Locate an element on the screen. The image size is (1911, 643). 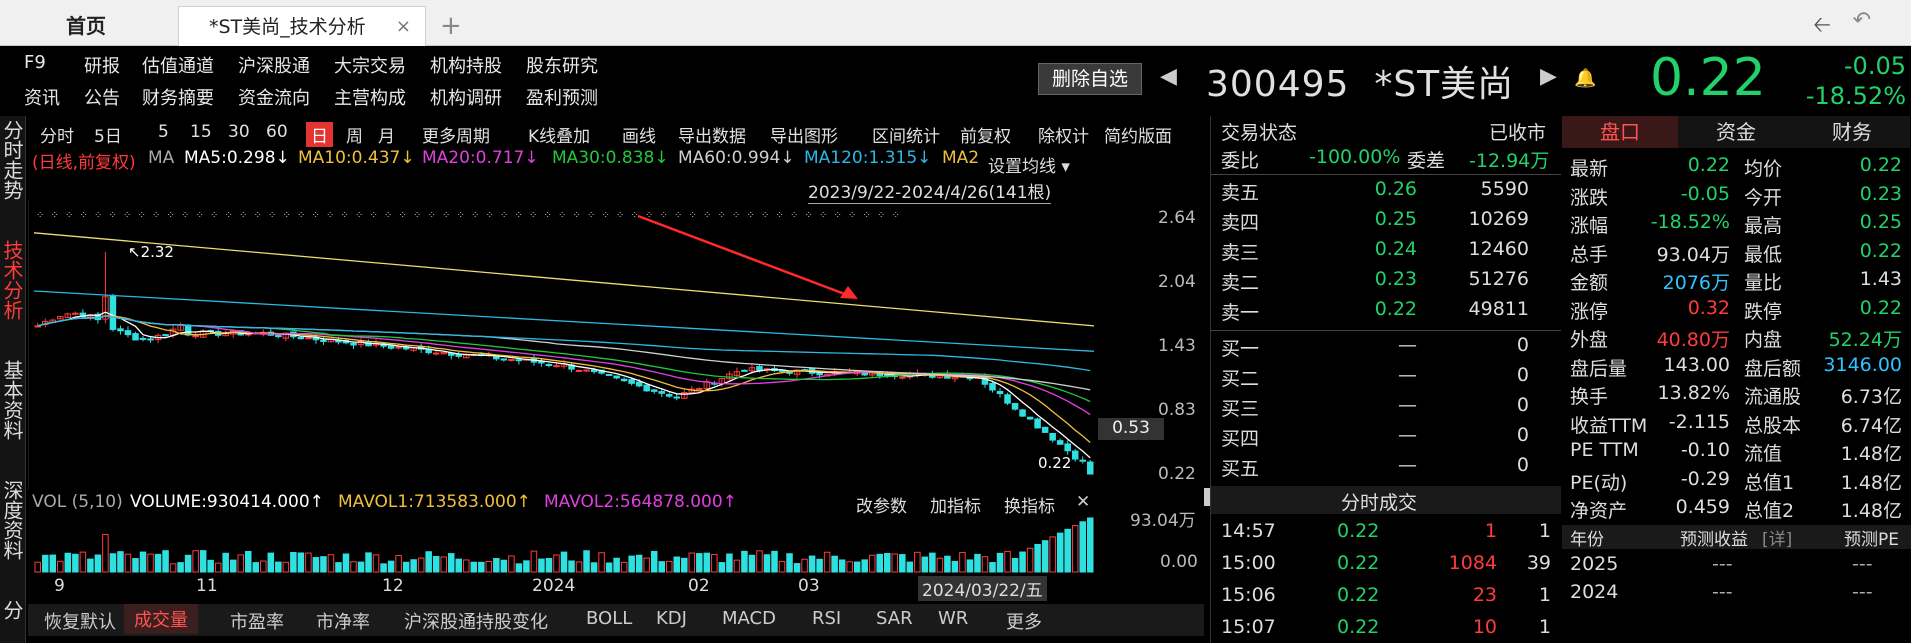
toolbar-item: 除权计 is located at coordinates (1063, 134).